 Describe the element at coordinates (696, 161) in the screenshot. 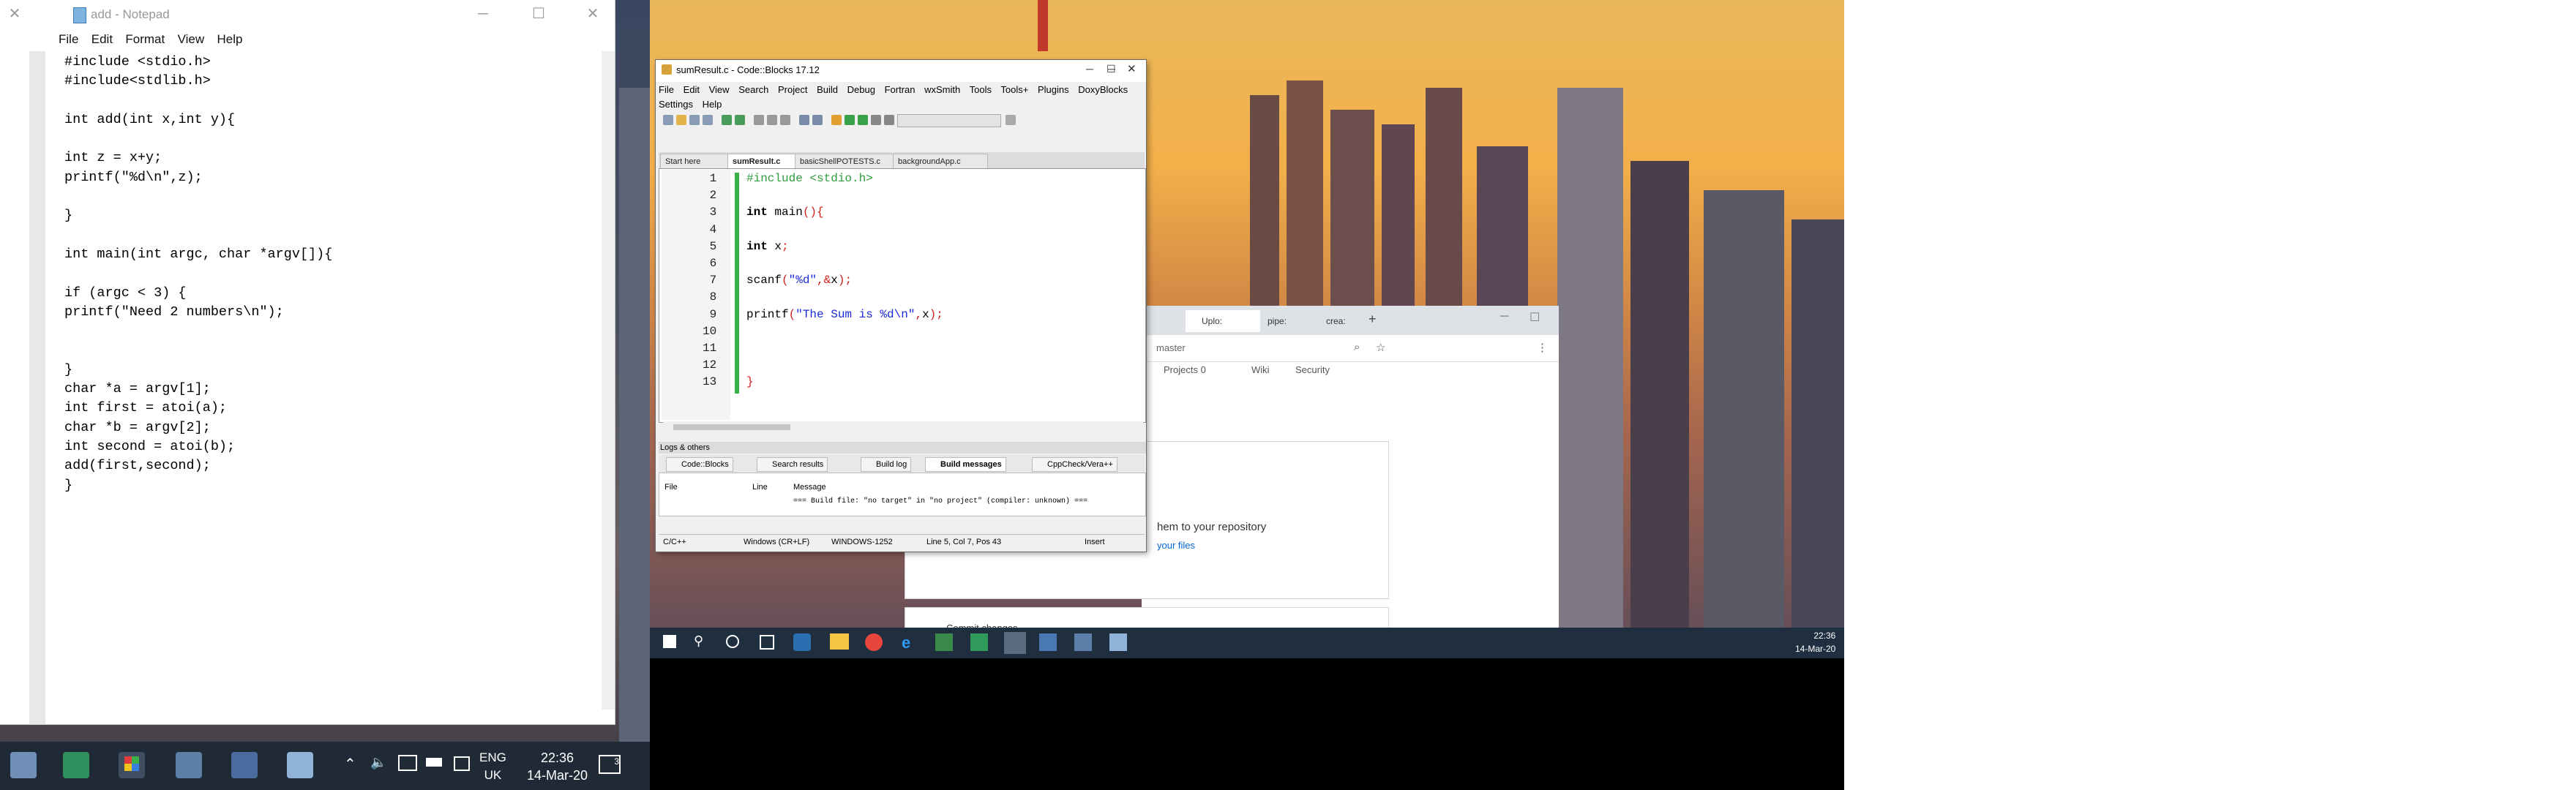

I see `tab-start-here: Start here` at that location.